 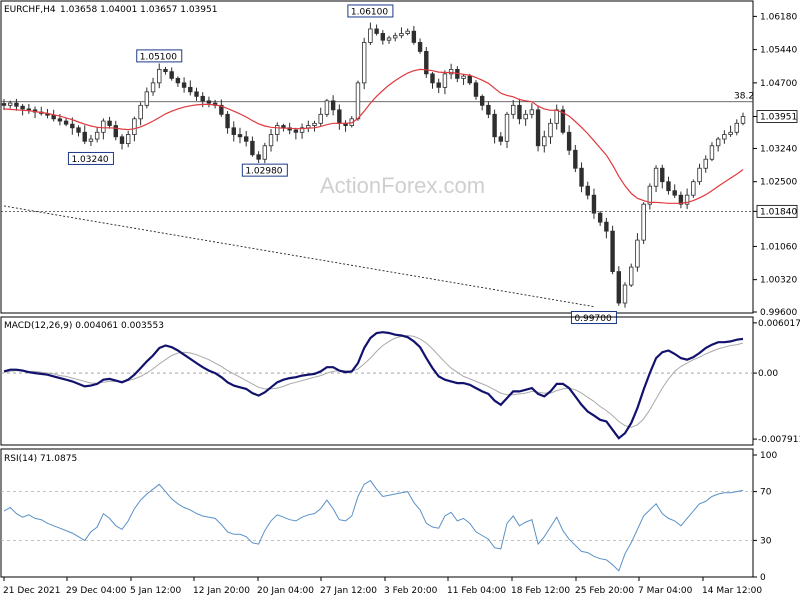 I want to click on time-axis-label: 29 Dec 04:00, so click(x=96, y=591).